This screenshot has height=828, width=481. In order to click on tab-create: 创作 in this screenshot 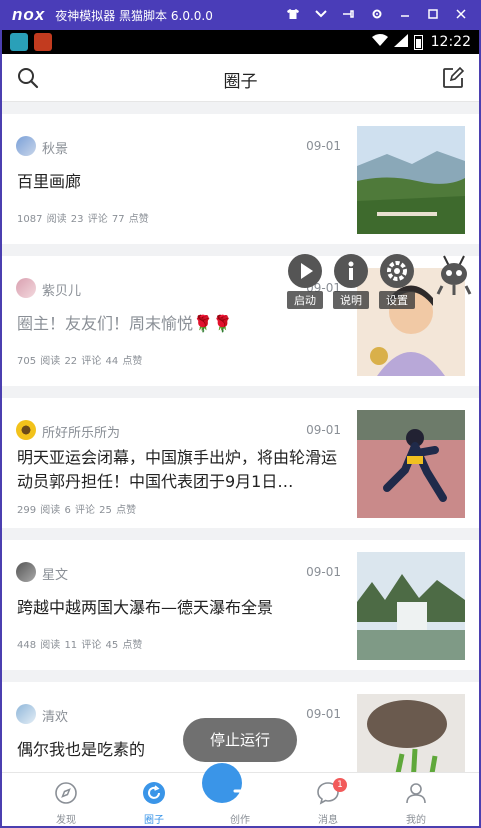, I will do `click(238, 794)`.